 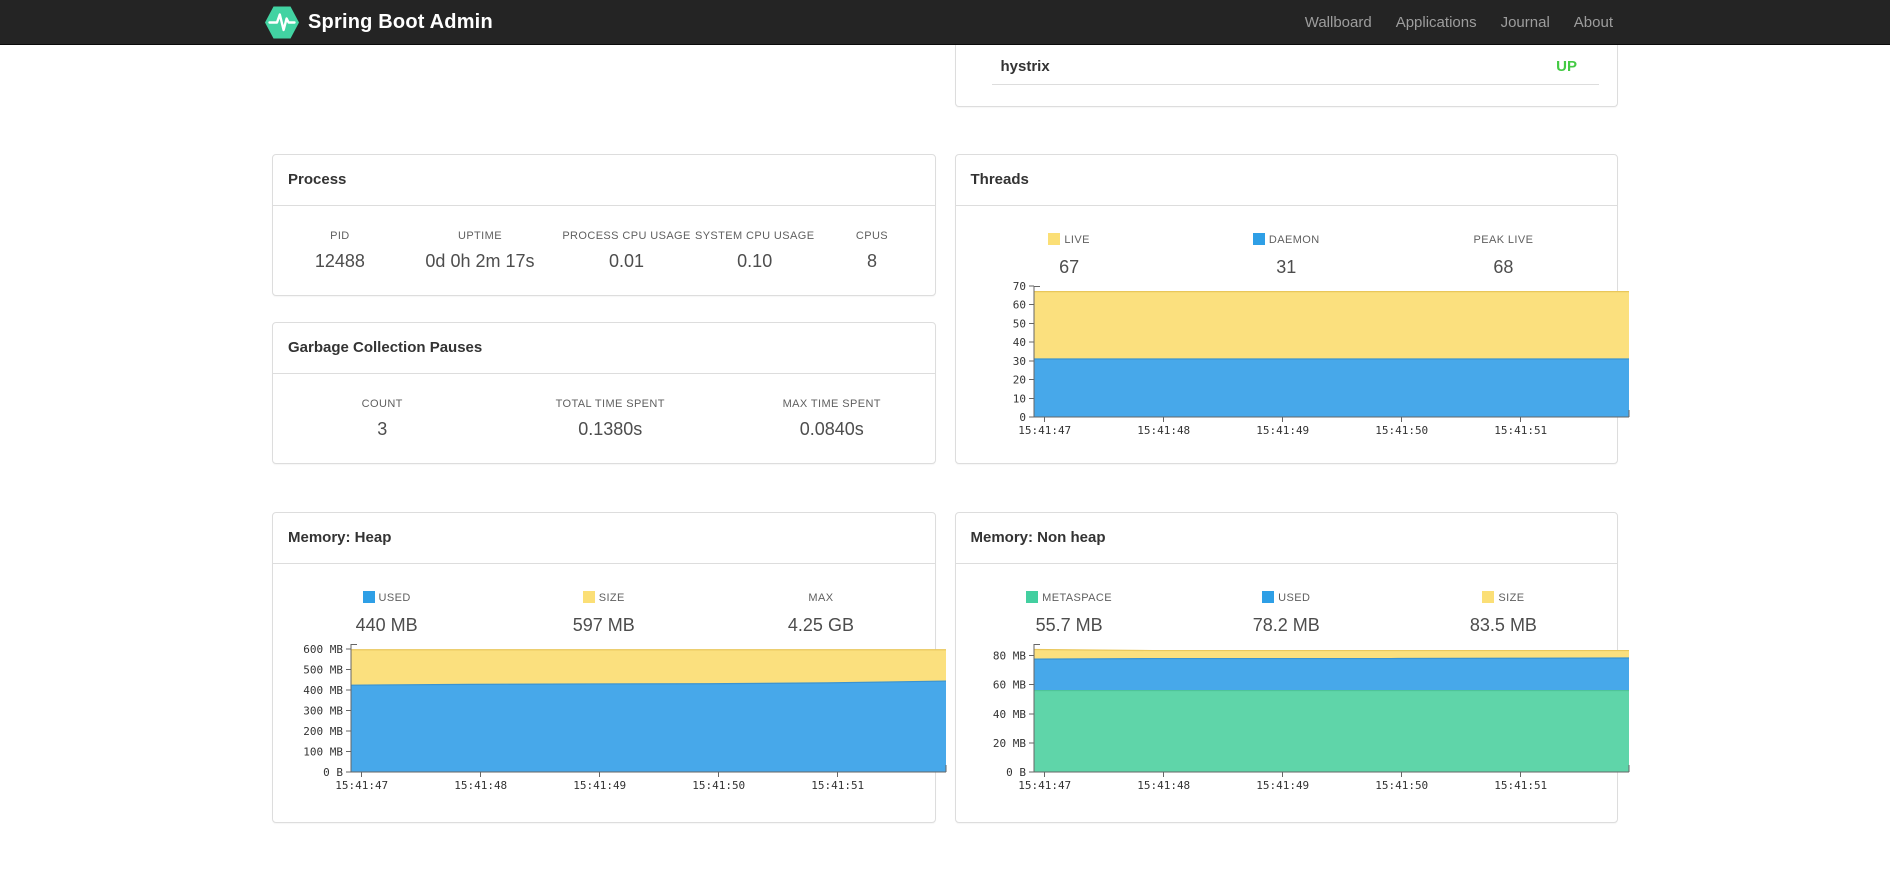 I want to click on nav-link: Journal, so click(x=1525, y=22).